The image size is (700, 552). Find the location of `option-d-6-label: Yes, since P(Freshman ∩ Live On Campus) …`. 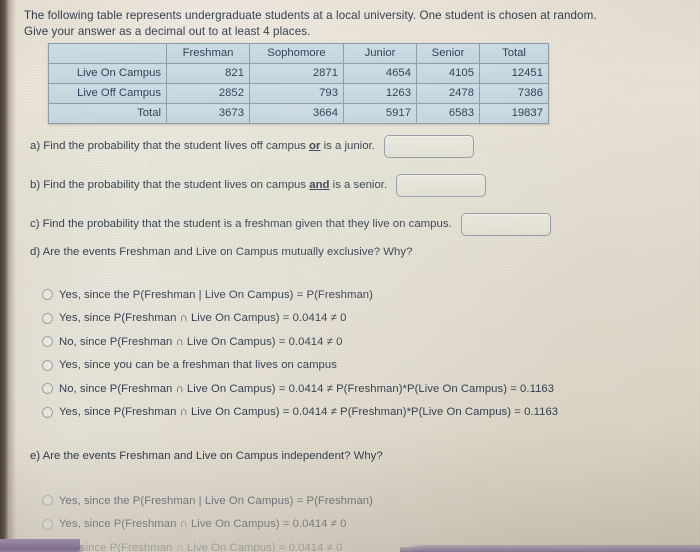

option-d-6-label: Yes, since P(Freshman ∩ Live On Campus) … is located at coordinates (309, 412).